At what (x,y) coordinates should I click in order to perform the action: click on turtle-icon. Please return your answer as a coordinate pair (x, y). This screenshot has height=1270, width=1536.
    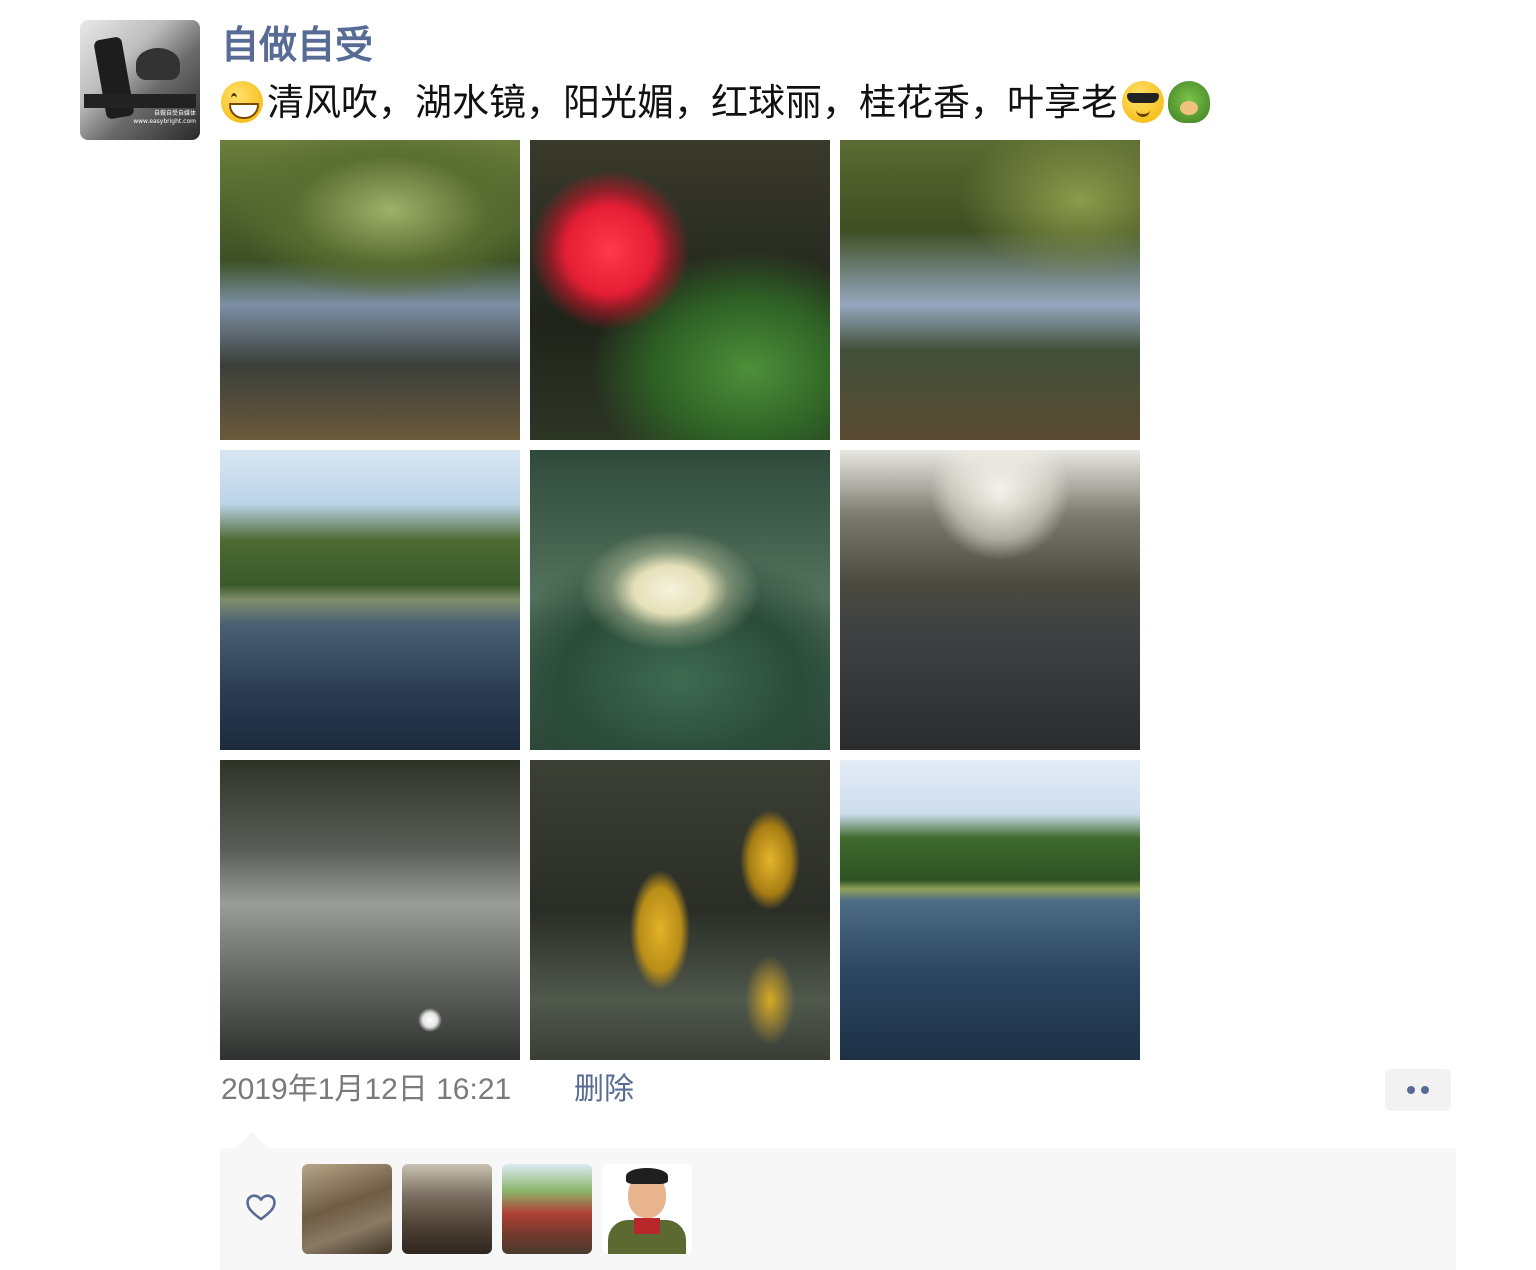
    Looking at the image, I should click on (1189, 102).